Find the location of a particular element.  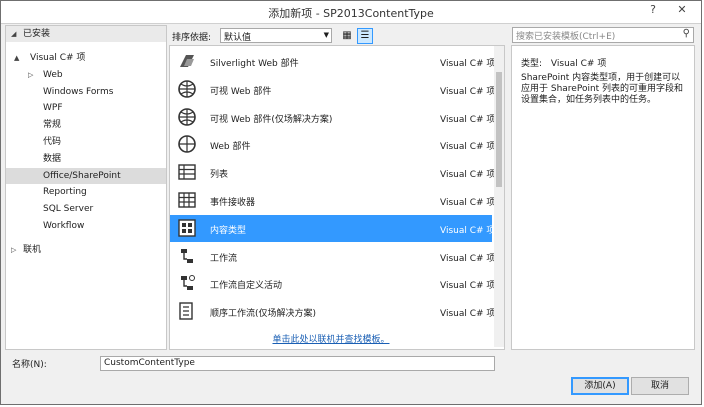

search-box: 搜索已安装模板(Ctrl+E) ⚲ is located at coordinates (603, 35).